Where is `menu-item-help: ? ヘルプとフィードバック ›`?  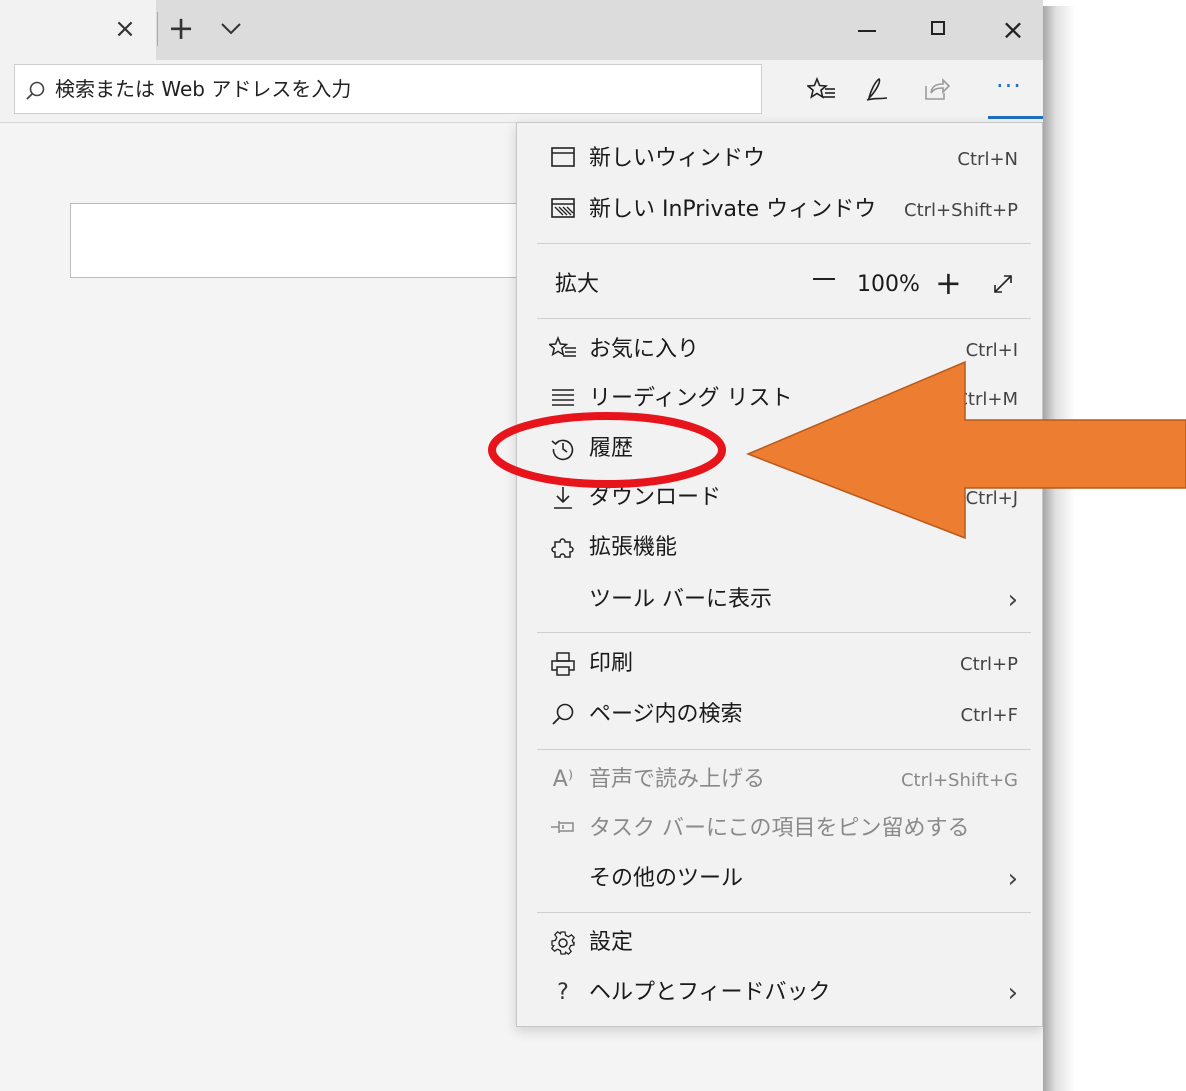 menu-item-help: ? ヘルプとフィードバック › is located at coordinates (779, 993).